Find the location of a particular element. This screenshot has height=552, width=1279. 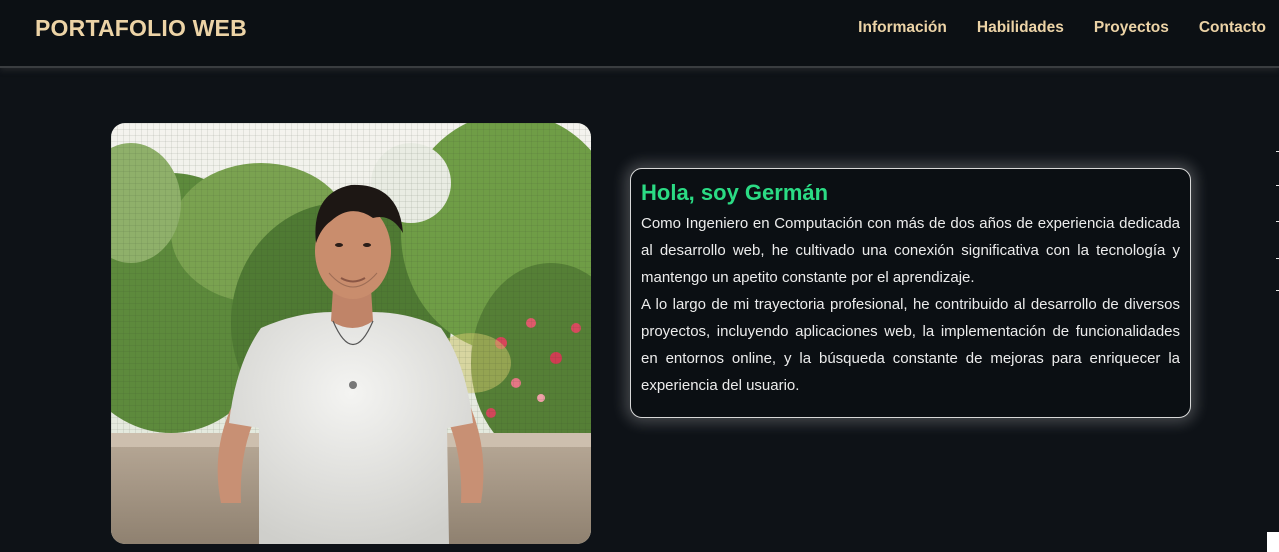

nav-link-habilidades: Habilidades is located at coordinates (1020, 27).